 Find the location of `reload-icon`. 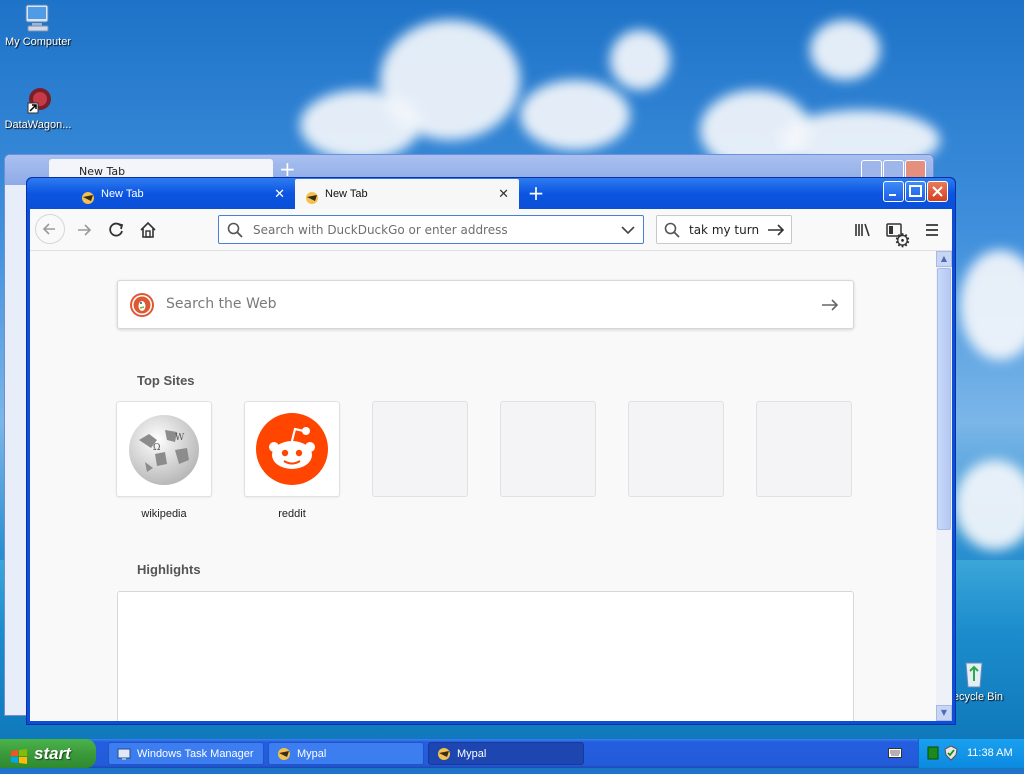

reload-icon is located at coordinates (116, 229).